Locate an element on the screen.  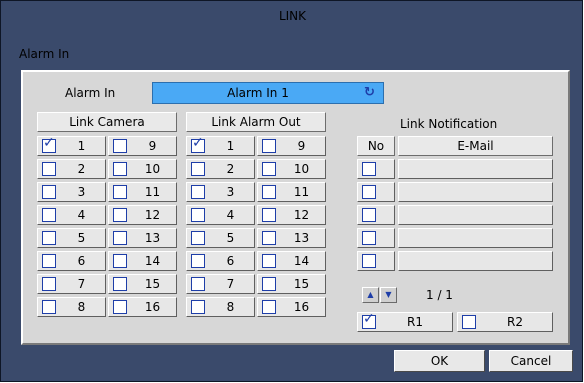
camera-checkbox-11: 11 is located at coordinates (142, 192).